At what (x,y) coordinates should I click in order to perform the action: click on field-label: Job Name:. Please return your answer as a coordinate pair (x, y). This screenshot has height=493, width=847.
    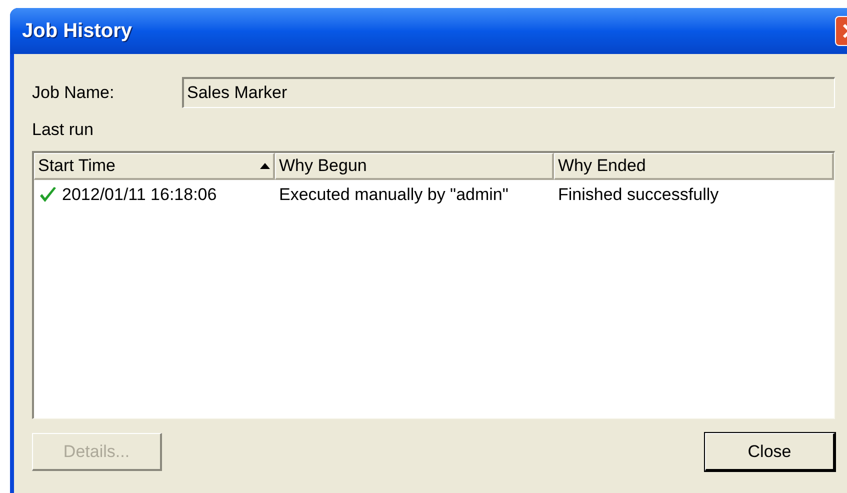
    Looking at the image, I should click on (74, 93).